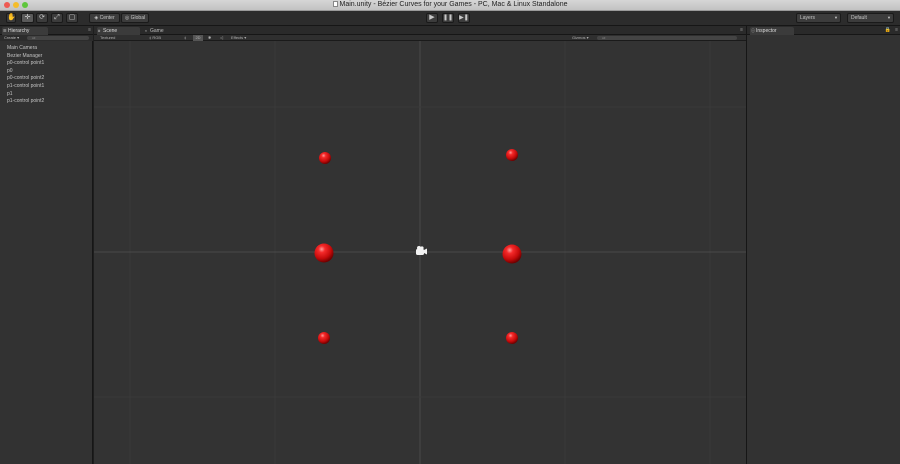  Describe the element at coordinates (859, 18) in the screenshot. I see `layout-label: Default` at that location.